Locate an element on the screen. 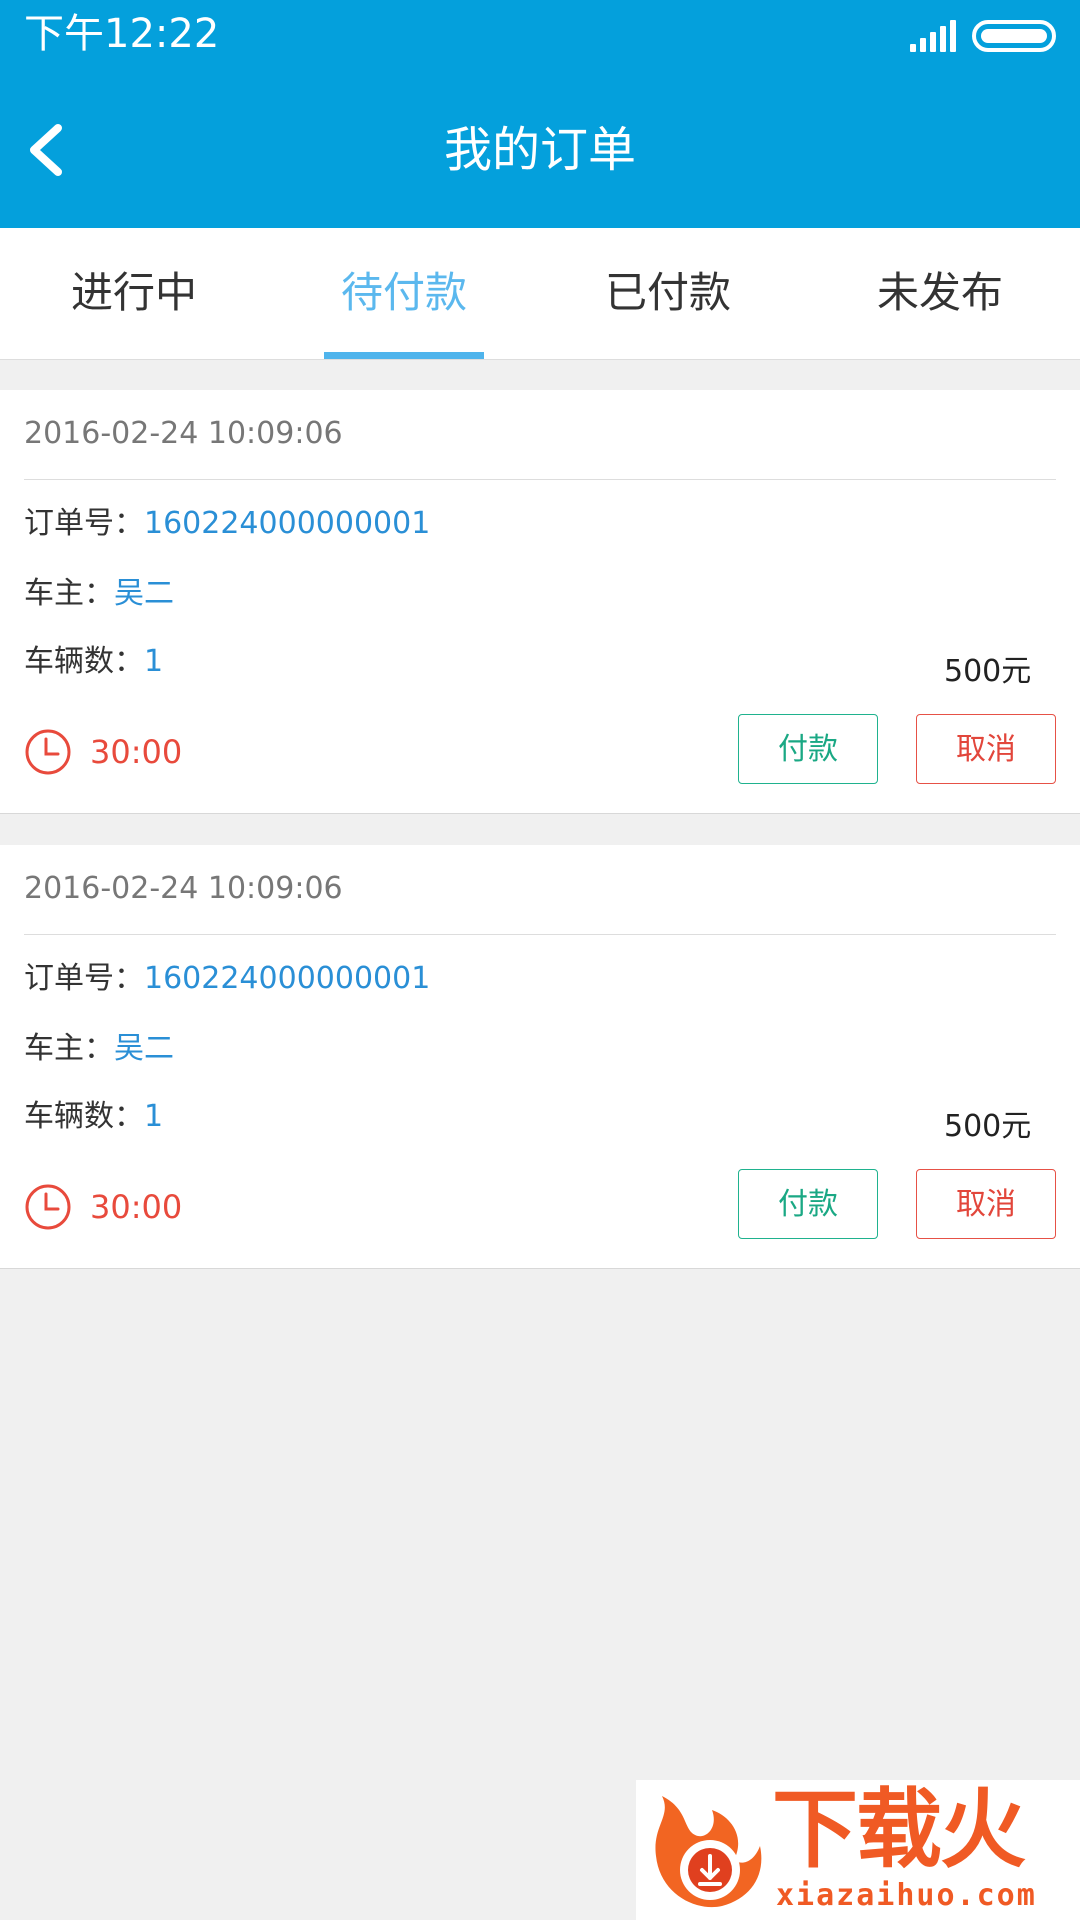  watermark-logo: 下载火 xiazaihuo.com is located at coordinates (858, 1850).